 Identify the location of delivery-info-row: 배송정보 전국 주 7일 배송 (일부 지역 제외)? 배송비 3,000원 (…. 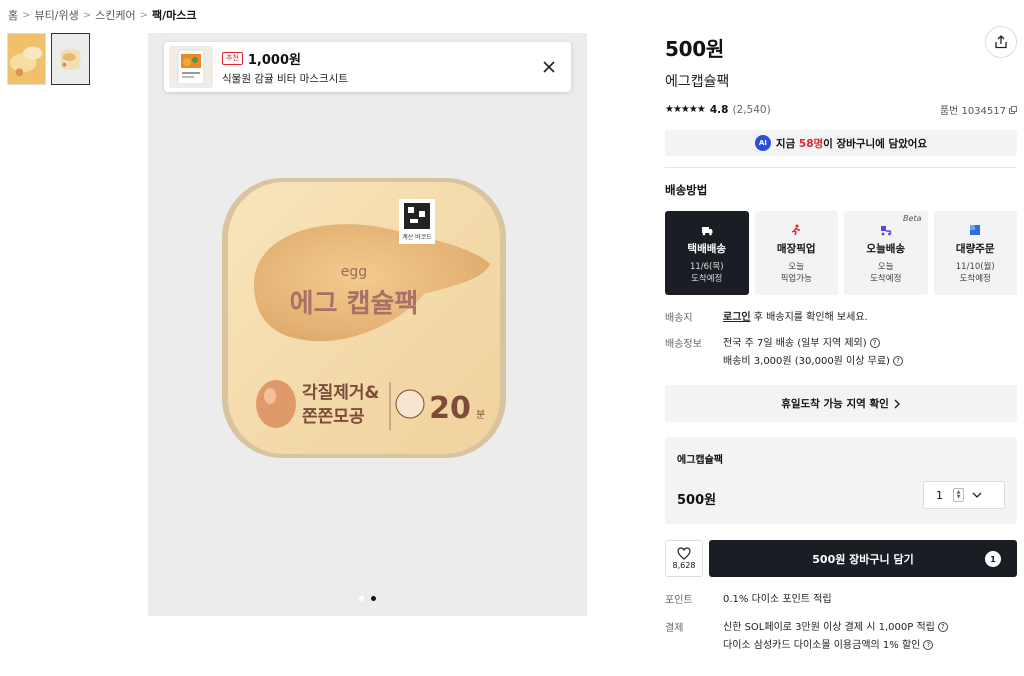
(841, 353).